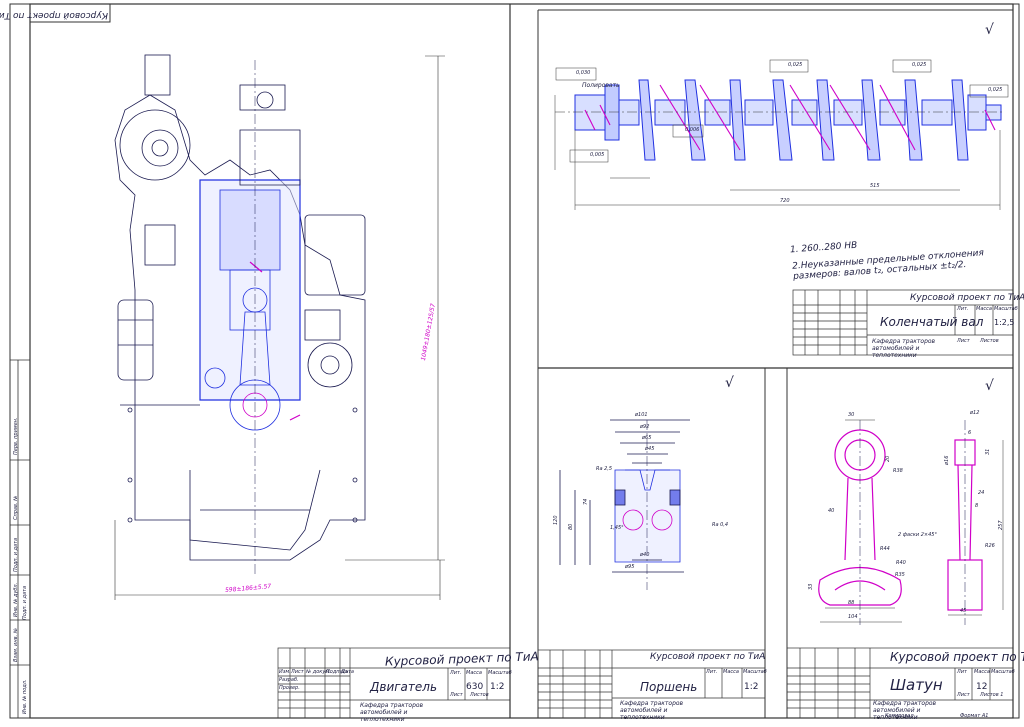  What do you see at coordinates (989, 386) in the screenshot?
I see `conrod-roughness: √` at bounding box center [989, 386].